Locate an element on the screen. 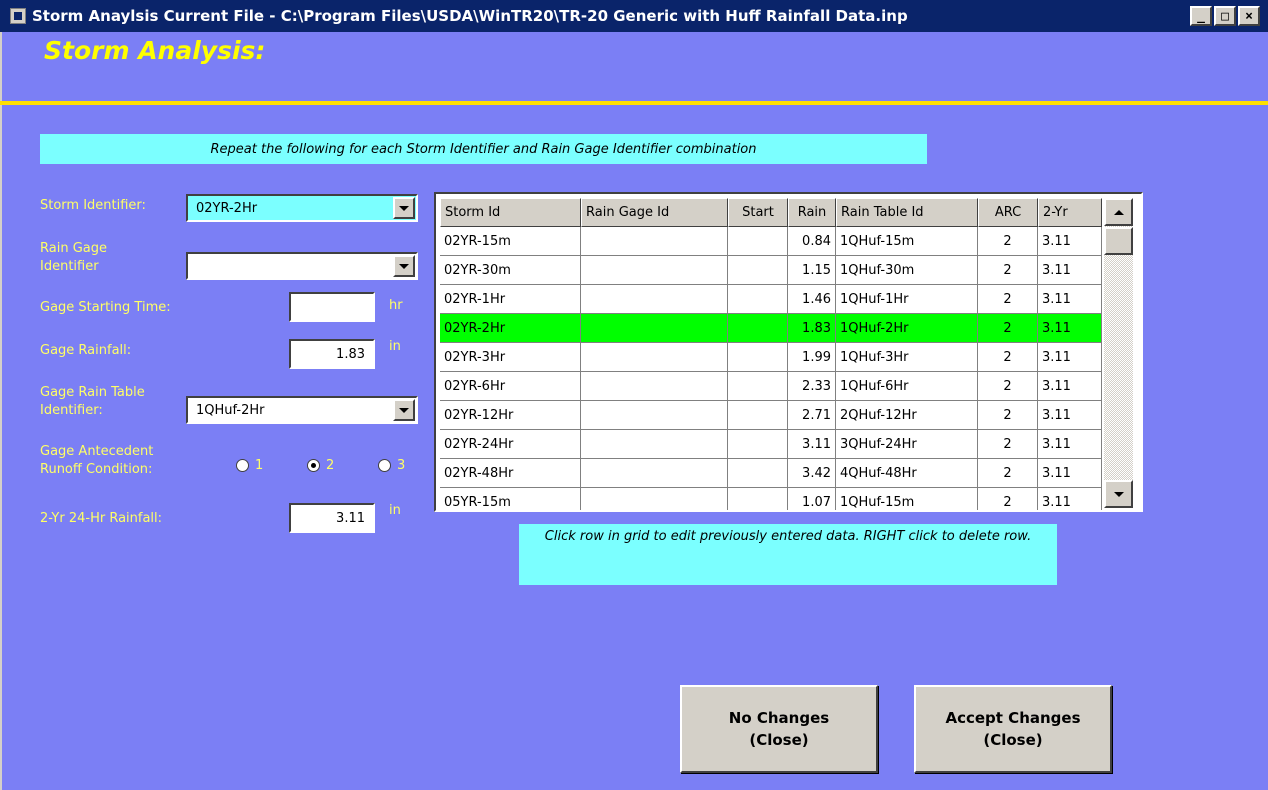  table-row: 02YR-30m 1.15 1QHuf-30m 2 3.11 is located at coordinates (771, 270).